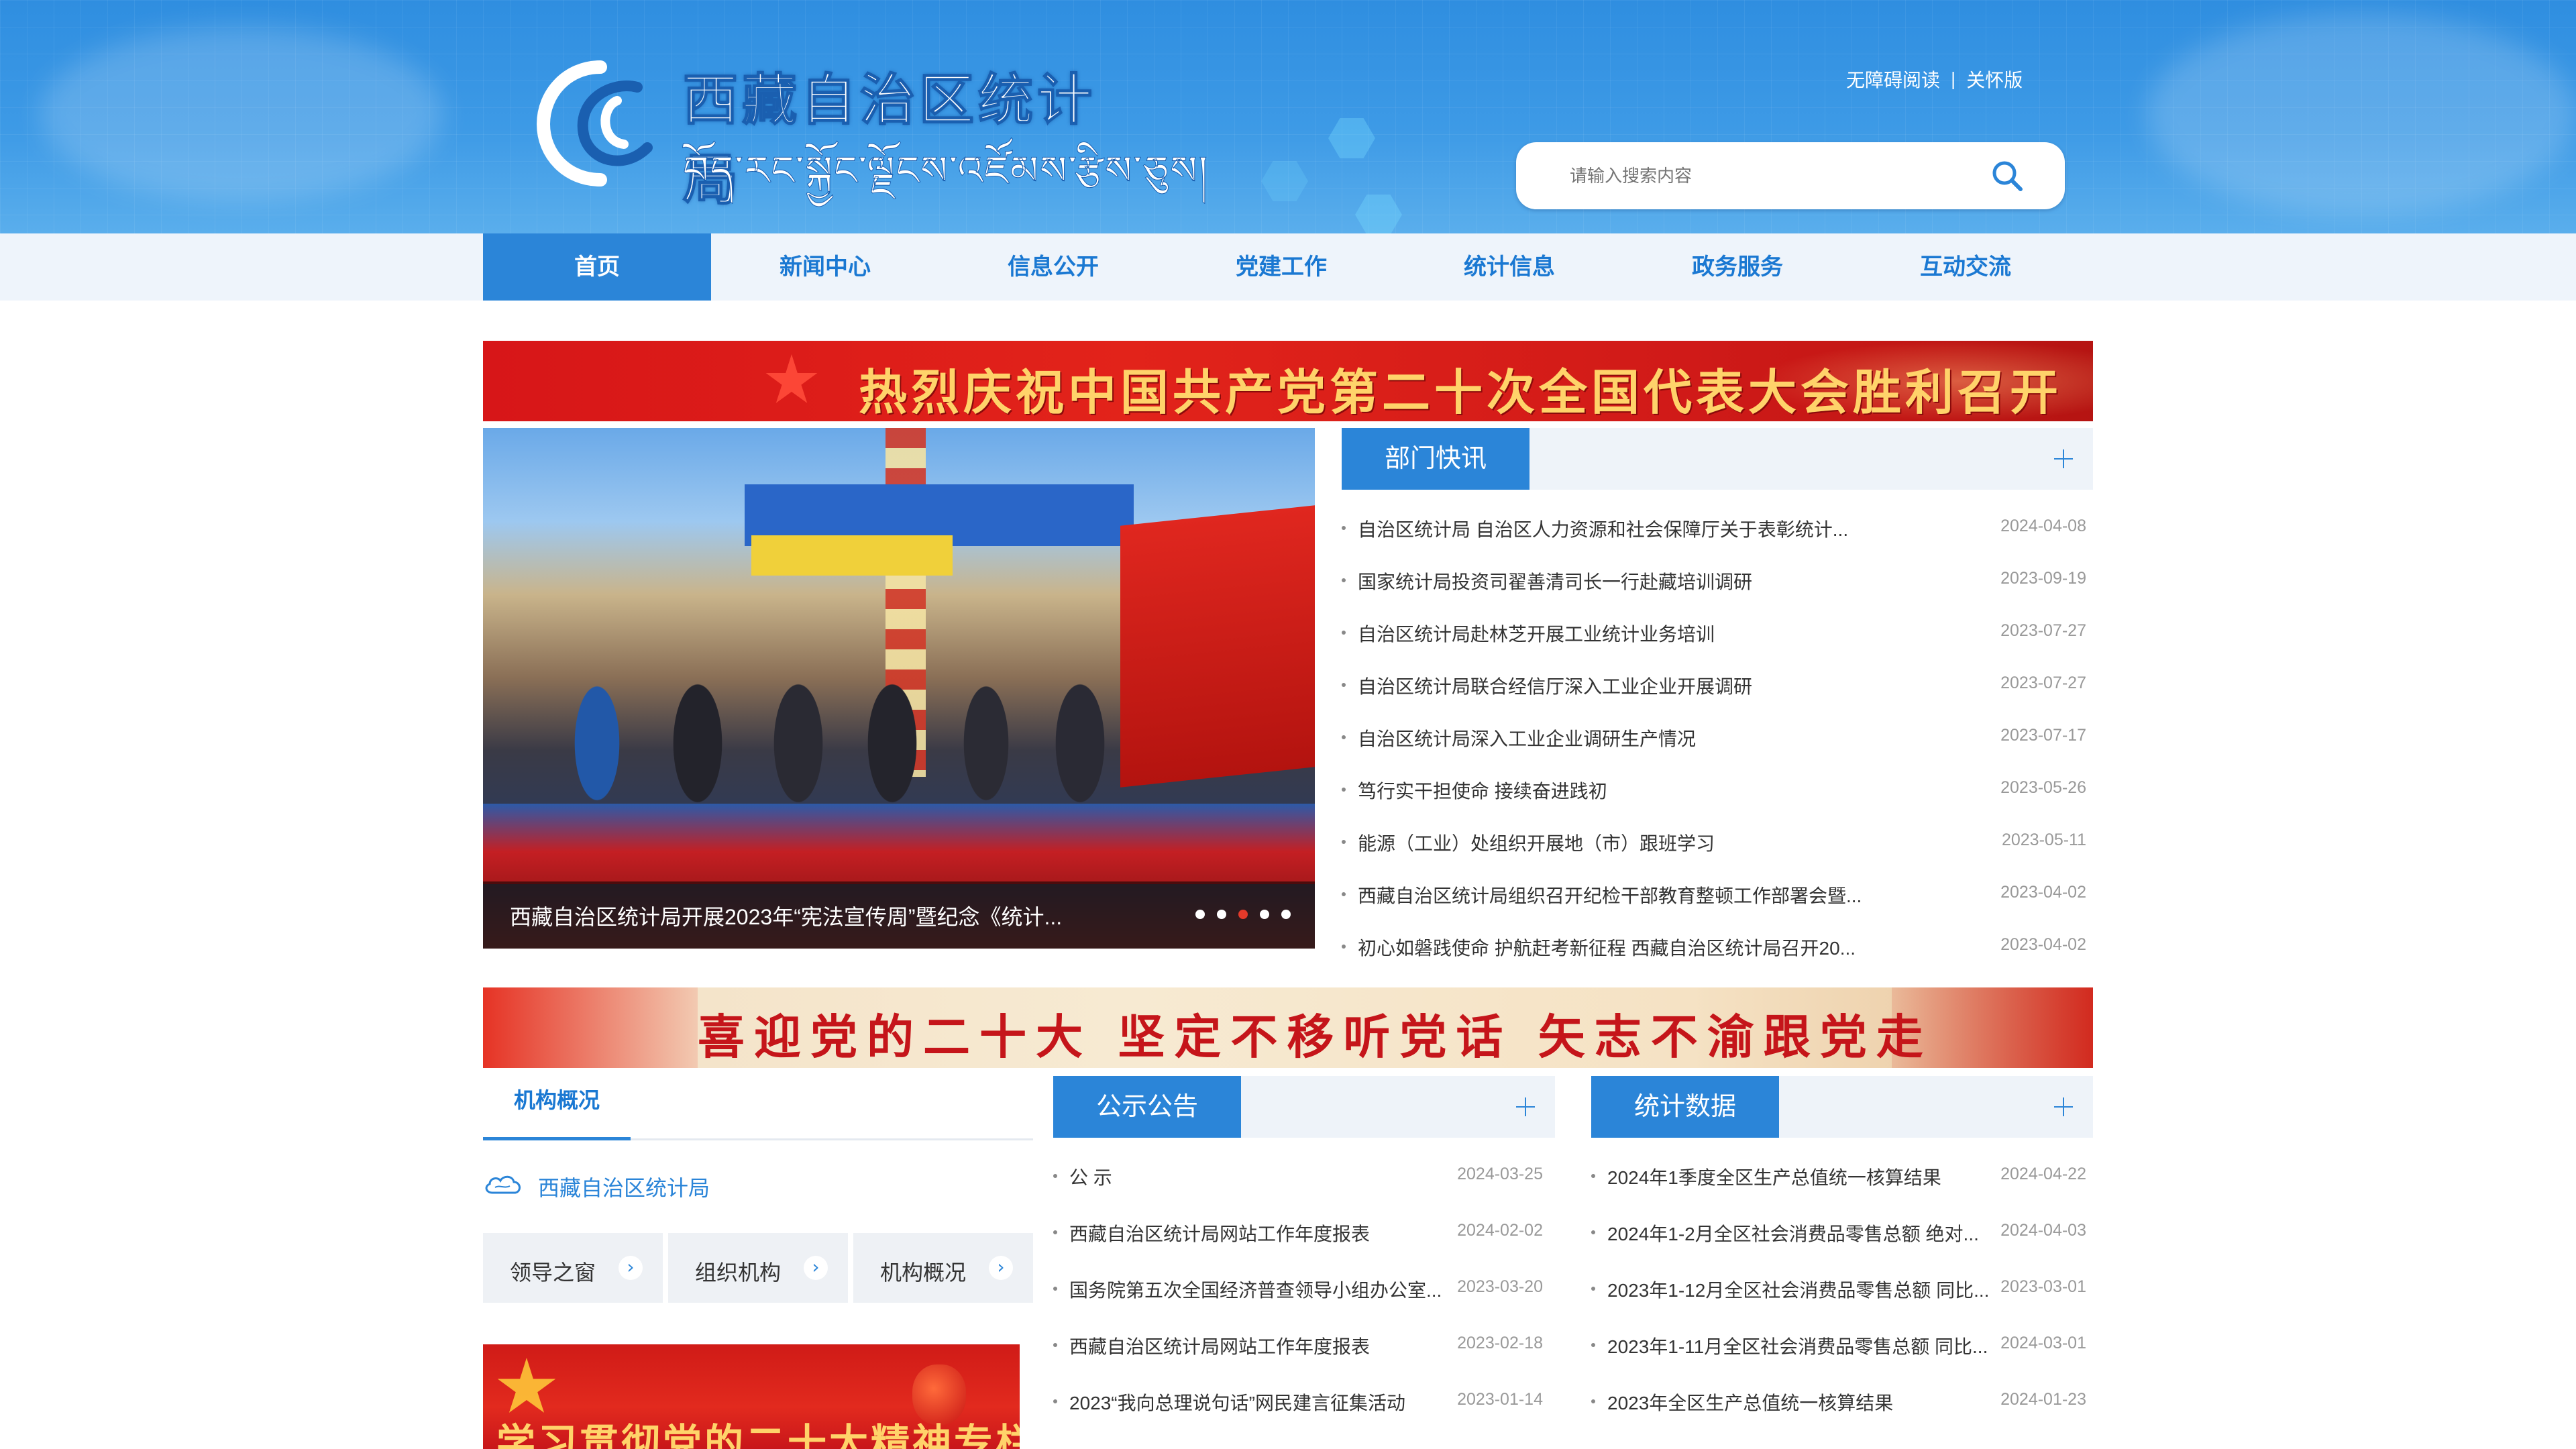 This screenshot has height=1449, width=2576. I want to click on org-name-label: 西藏自治区统计局, so click(624, 1188).